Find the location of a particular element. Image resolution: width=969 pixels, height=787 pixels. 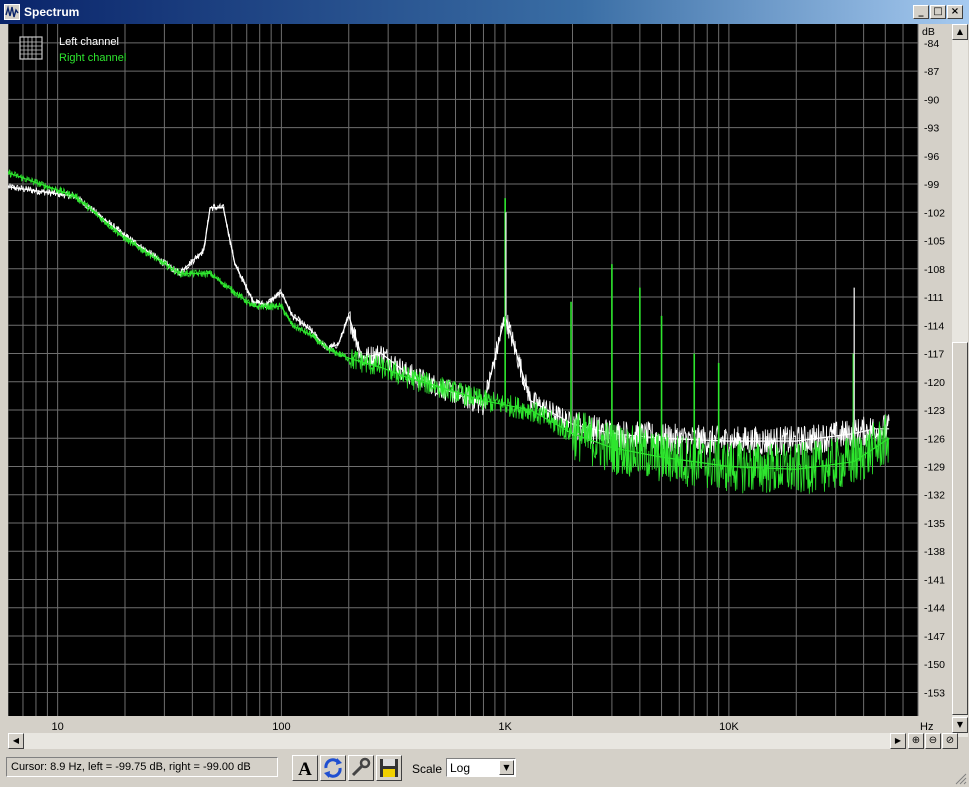

x-tick-label: 10 is located at coordinates (58, 727).